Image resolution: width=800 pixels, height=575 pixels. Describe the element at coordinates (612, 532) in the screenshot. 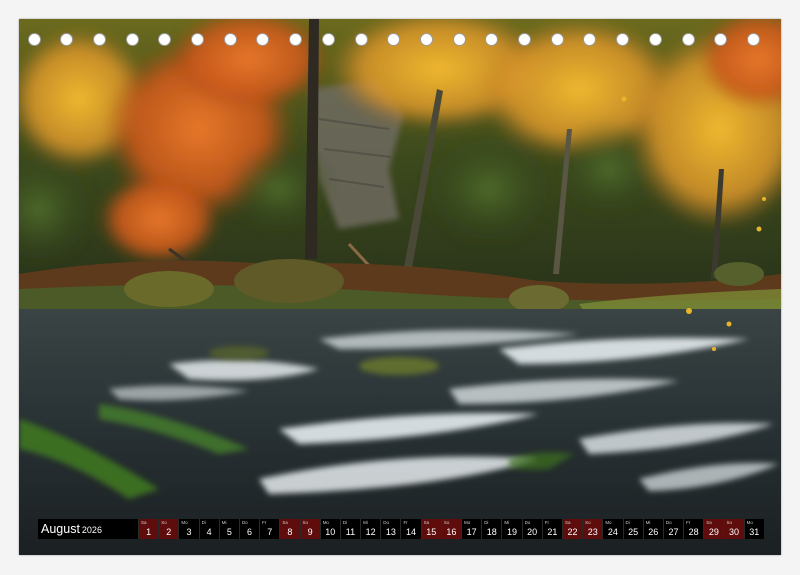

I see `day-number: 24` at that location.